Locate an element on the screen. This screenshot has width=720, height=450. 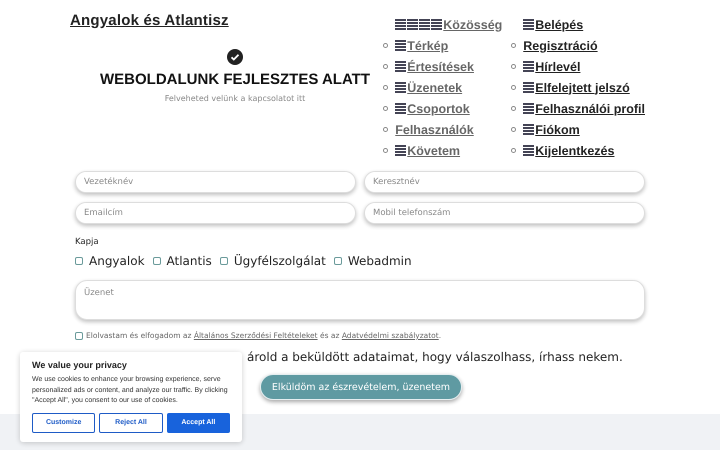
menu-link: Hírlevél is located at coordinates (551, 67).